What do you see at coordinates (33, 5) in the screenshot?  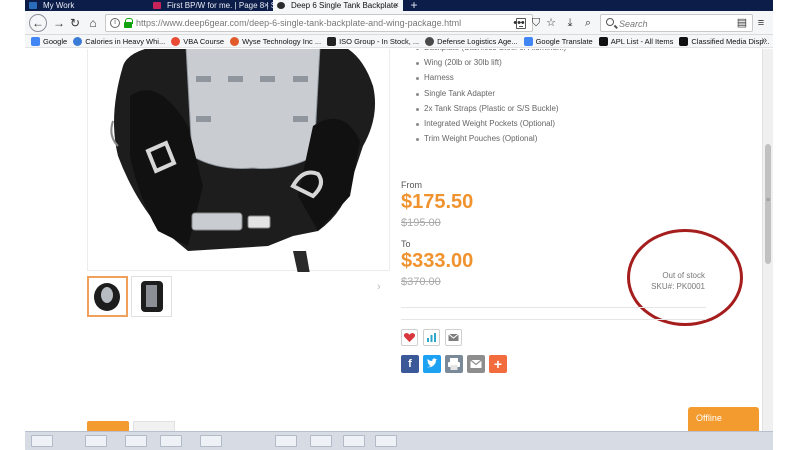 I see `ms-icon` at bounding box center [33, 5].